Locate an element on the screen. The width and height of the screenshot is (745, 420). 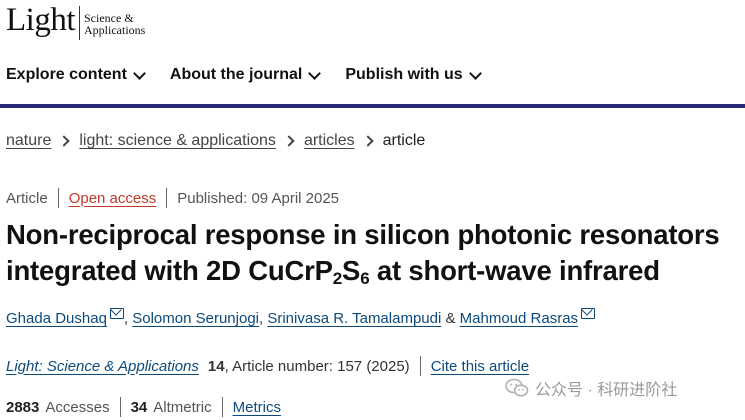
nav-about-label: About the journal is located at coordinates (236, 74).